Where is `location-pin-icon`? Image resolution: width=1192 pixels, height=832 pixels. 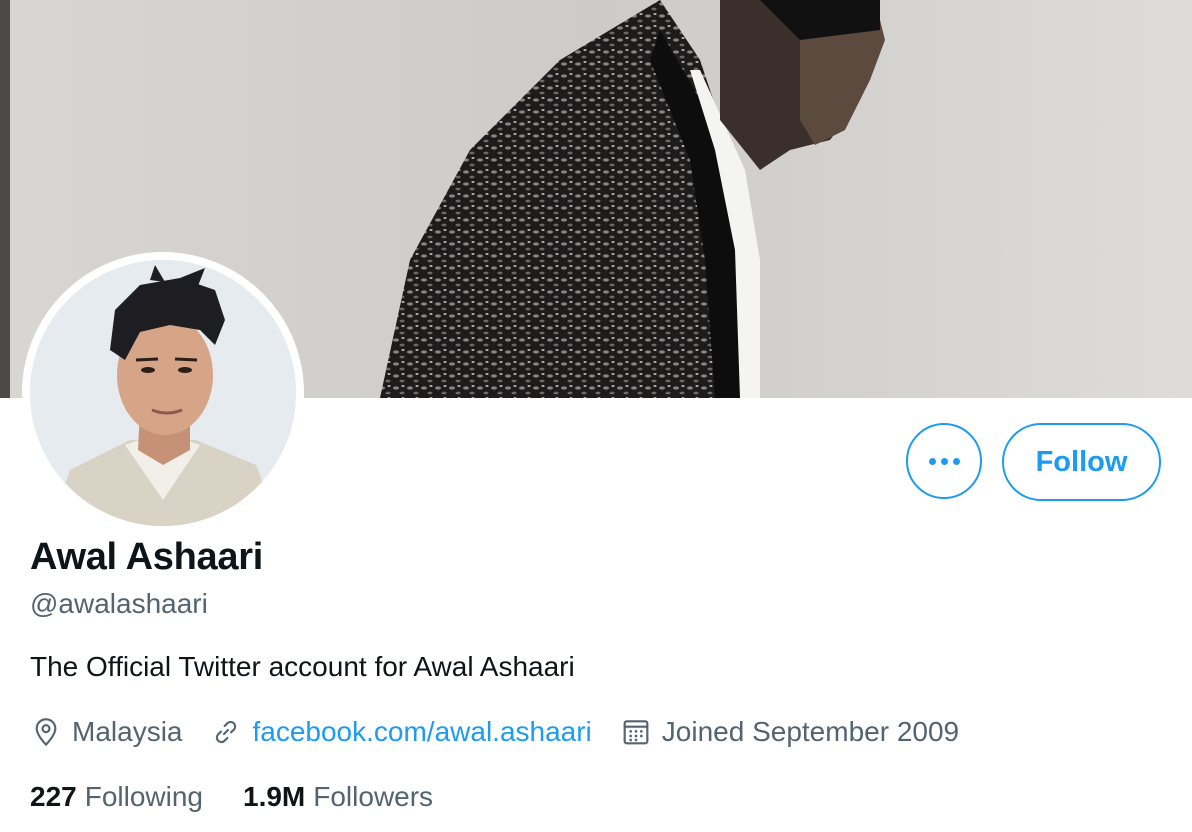 location-pin-icon is located at coordinates (46, 732).